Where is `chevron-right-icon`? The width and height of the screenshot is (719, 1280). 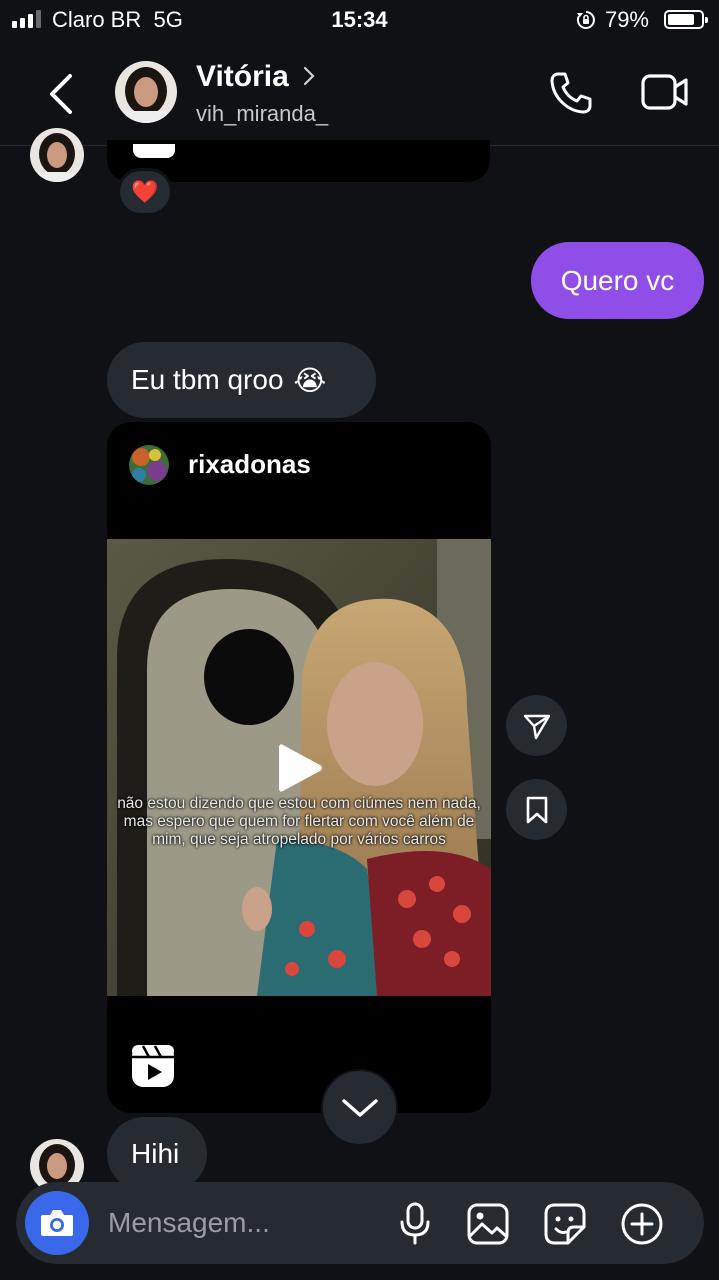
chevron-right-icon is located at coordinates (309, 76).